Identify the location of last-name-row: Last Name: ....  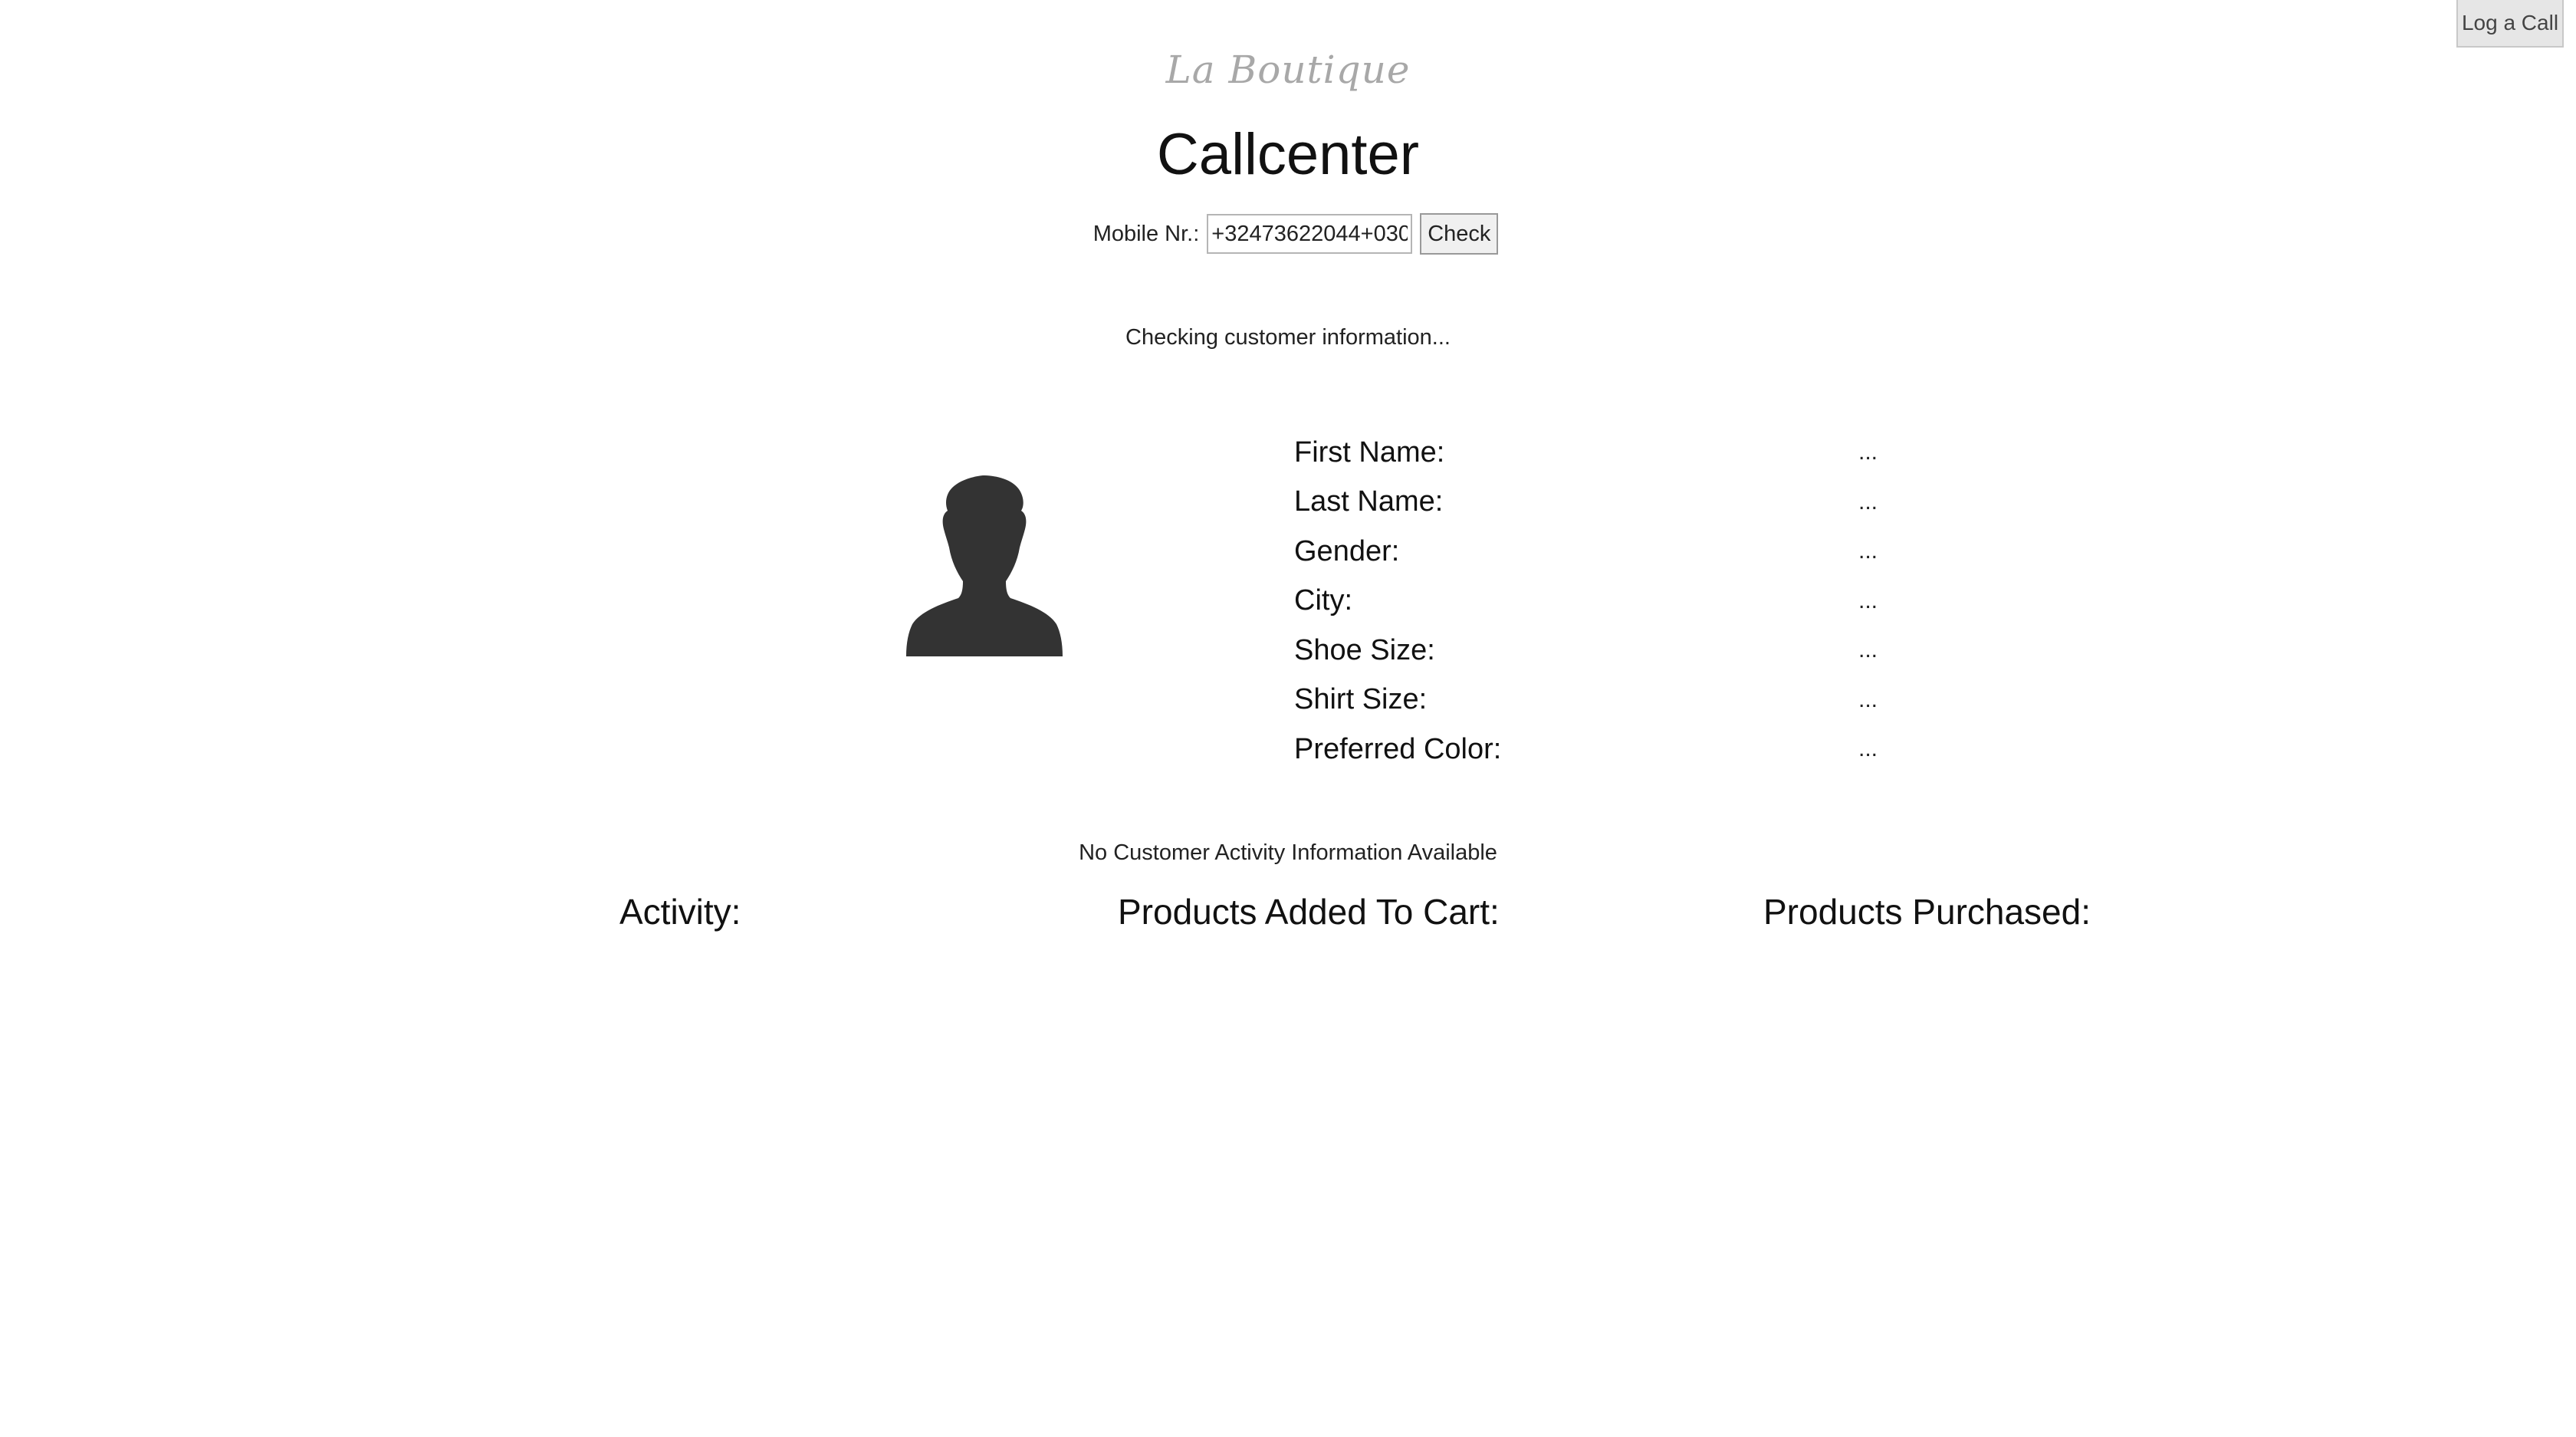
(1639, 503).